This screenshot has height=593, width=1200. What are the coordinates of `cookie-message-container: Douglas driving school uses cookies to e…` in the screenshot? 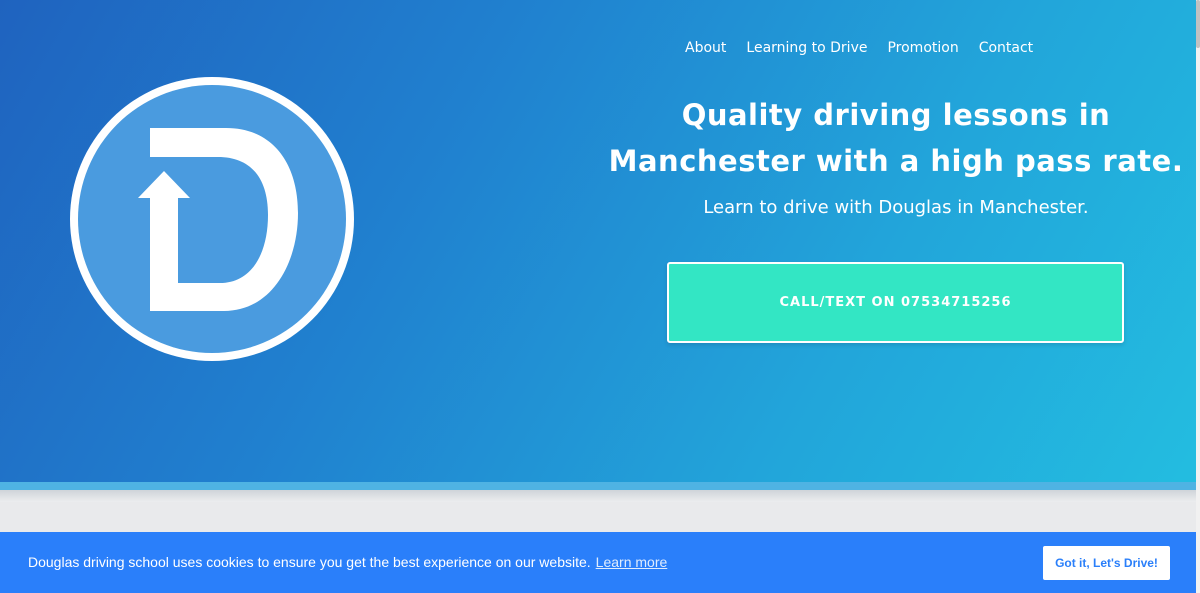 It's located at (347, 562).